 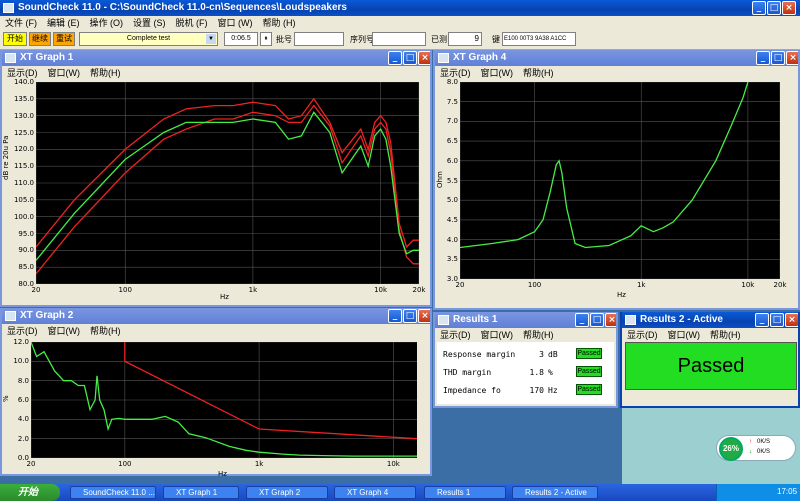 I want to click on y-tick-label: 4.5, so click(x=452, y=219).